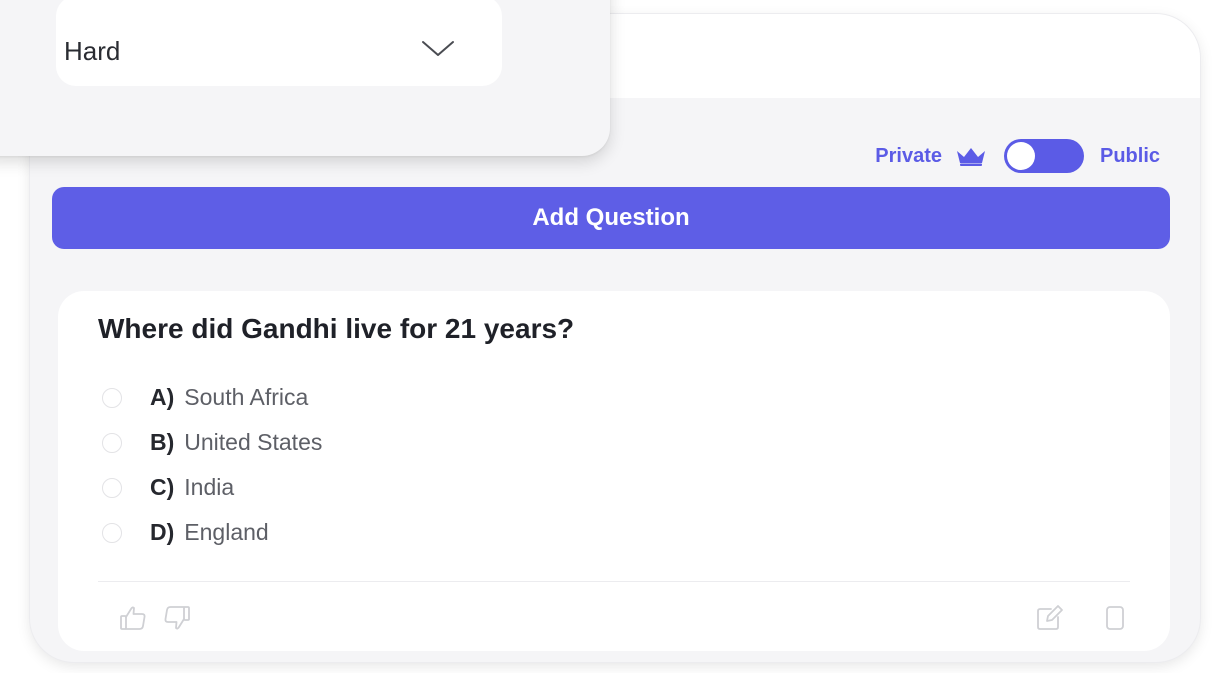  Describe the element at coordinates (611, 218) in the screenshot. I see `add-question-button: Add Question` at that location.